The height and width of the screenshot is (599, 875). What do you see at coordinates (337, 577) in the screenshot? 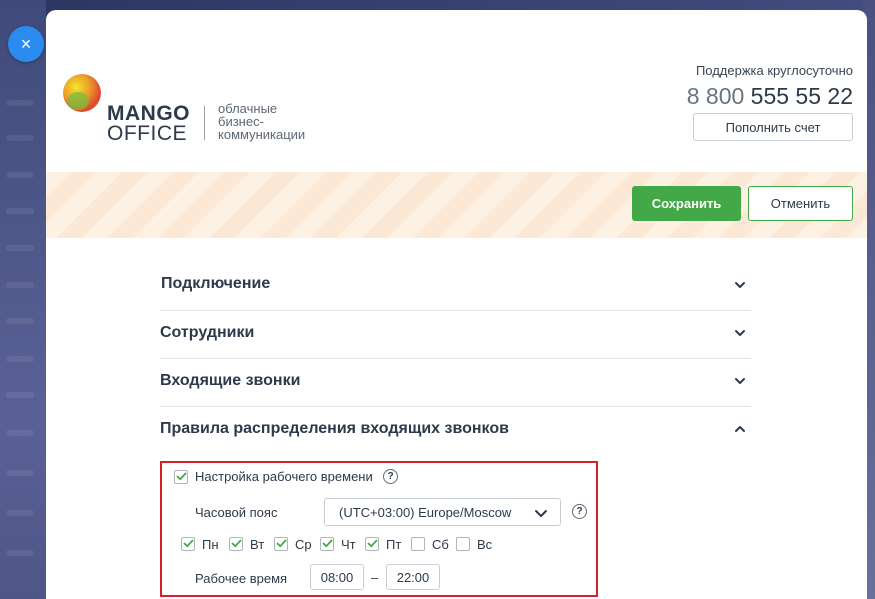
I see `start-time-input: 08:00` at bounding box center [337, 577].